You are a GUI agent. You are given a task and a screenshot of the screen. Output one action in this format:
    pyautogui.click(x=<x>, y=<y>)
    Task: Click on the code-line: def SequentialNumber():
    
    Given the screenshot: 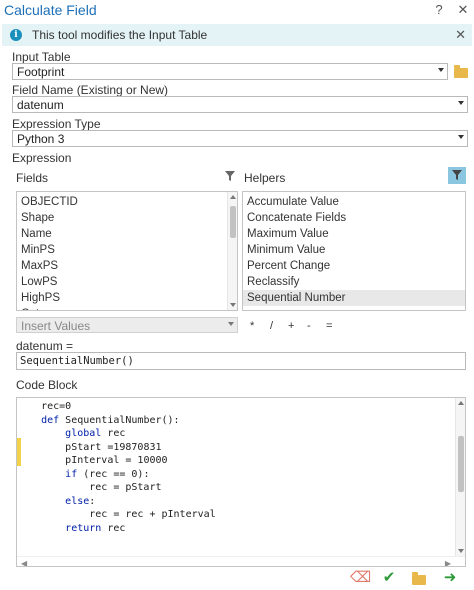 What is the action you would take?
    pyautogui.click(x=98, y=421)
    